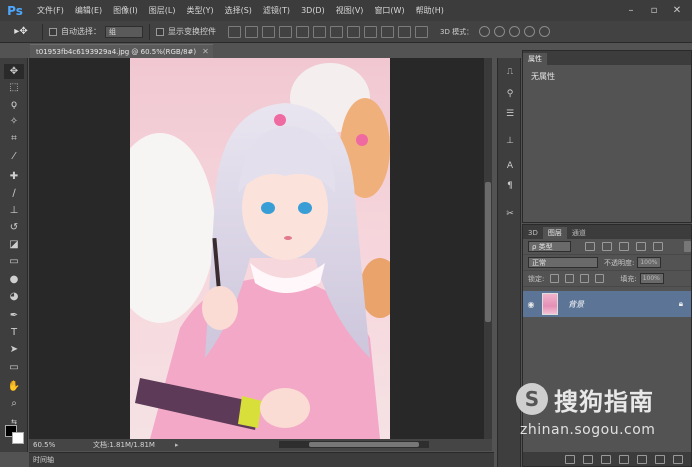  Describe the element at coordinates (510, 94) in the screenshot. I see `adjustments-panel-icon: ⚲` at that location.